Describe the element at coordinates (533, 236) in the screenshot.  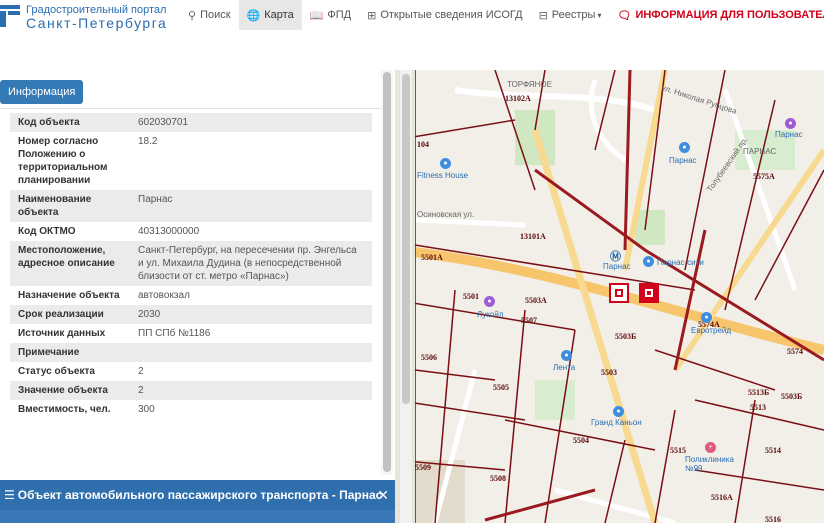
I see `parcel-label: 13101А` at that location.